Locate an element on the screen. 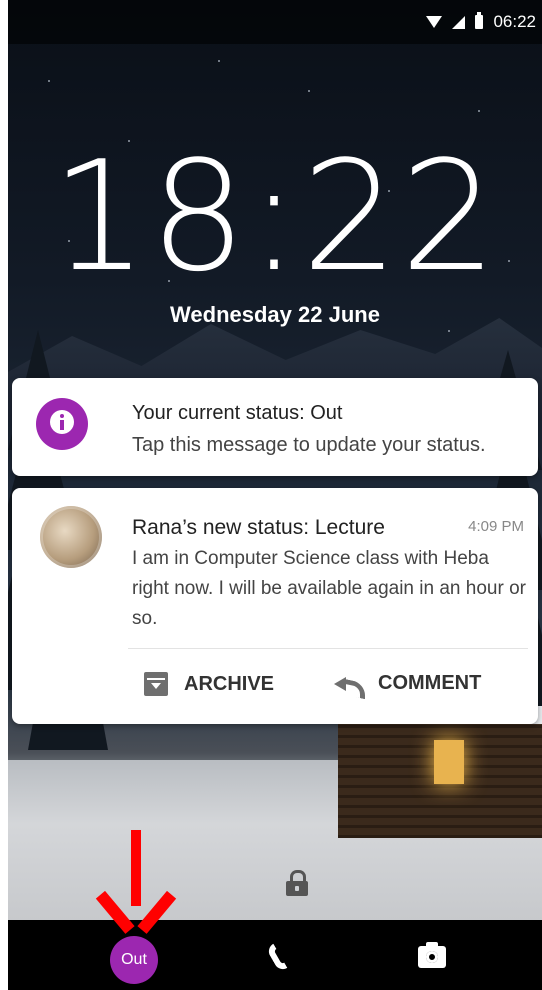 Image resolution: width=542 pixels, height=990 pixels. wifi-icon is located at coordinates (434, 22).